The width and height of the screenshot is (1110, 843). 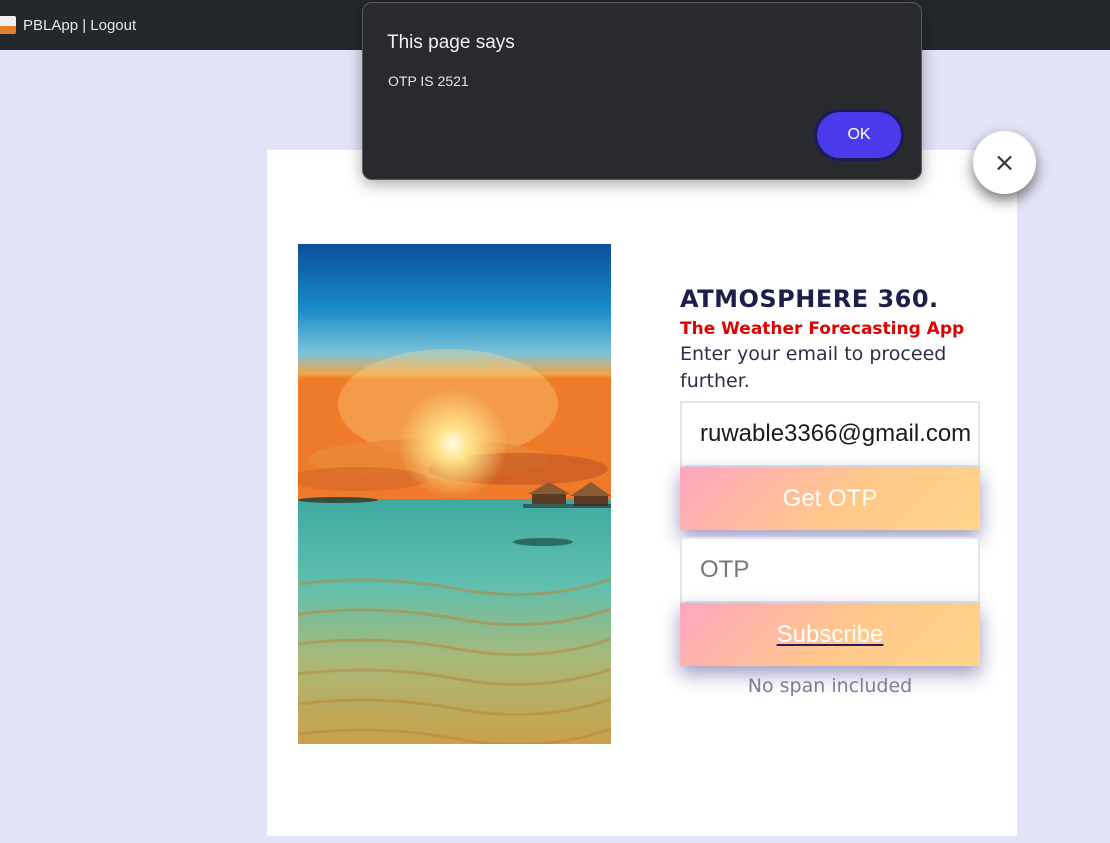 What do you see at coordinates (725, 569) in the screenshot?
I see `otp-placeholder: OTP` at bounding box center [725, 569].